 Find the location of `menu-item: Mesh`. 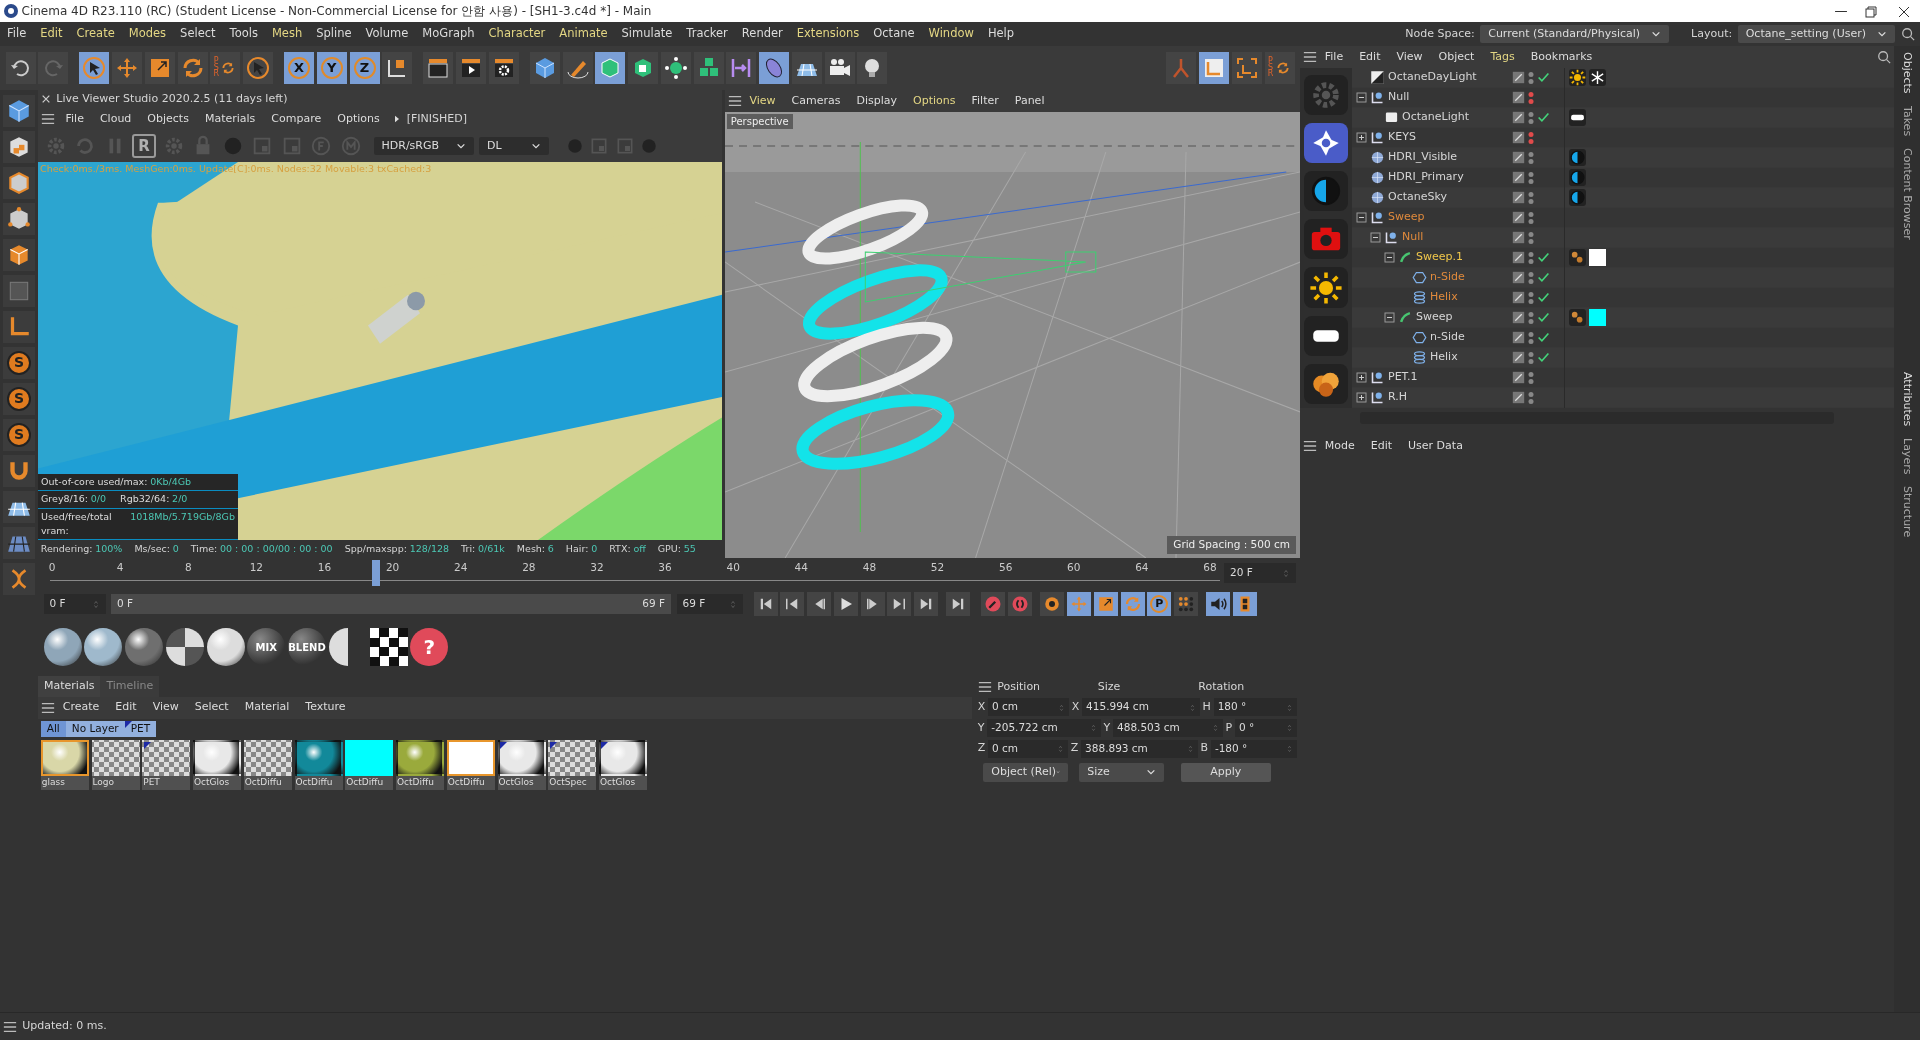

menu-item: Mesh is located at coordinates (287, 34).